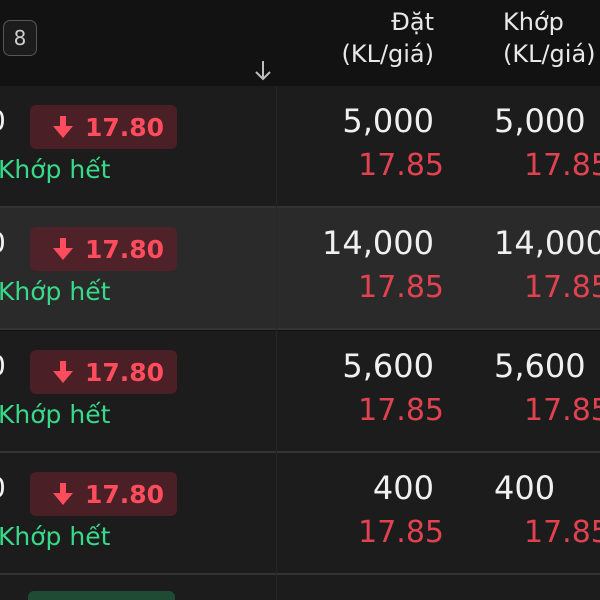 The image size is (600, 600). What do you see at coordinates (388, 366) in the screenshot?
I see `order-quantity: 5,600` at bounding box center [388, 366].